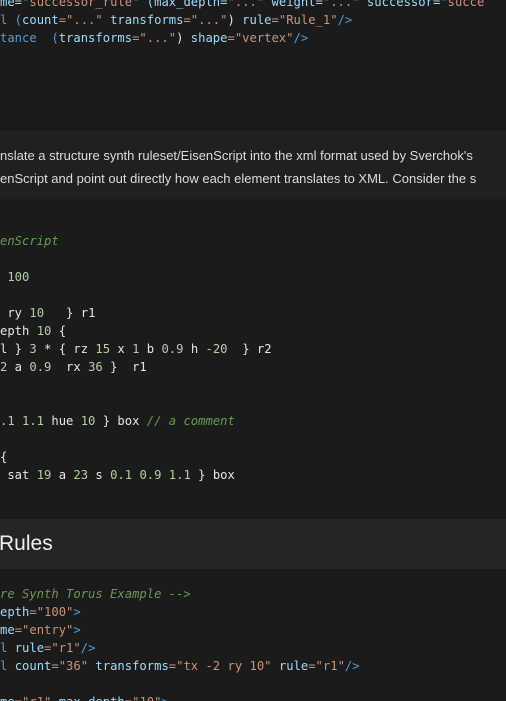  What do you see at coordinates (99, 475) in the screenshot?
I see `code-token: s` at bounding box center [99, 475].